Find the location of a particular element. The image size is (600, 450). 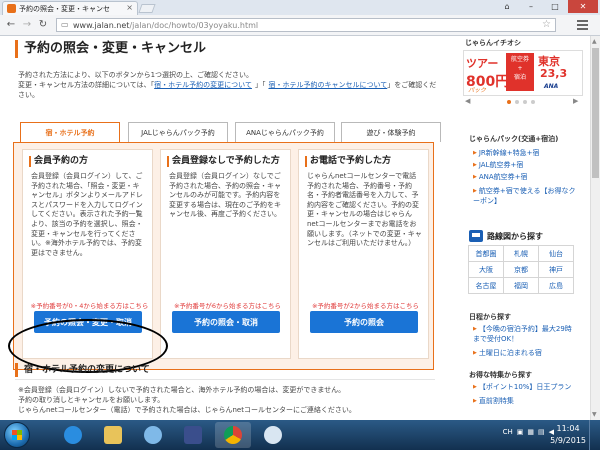

carousel-prev-icon: ◀ is located at coordinates (467, 101).